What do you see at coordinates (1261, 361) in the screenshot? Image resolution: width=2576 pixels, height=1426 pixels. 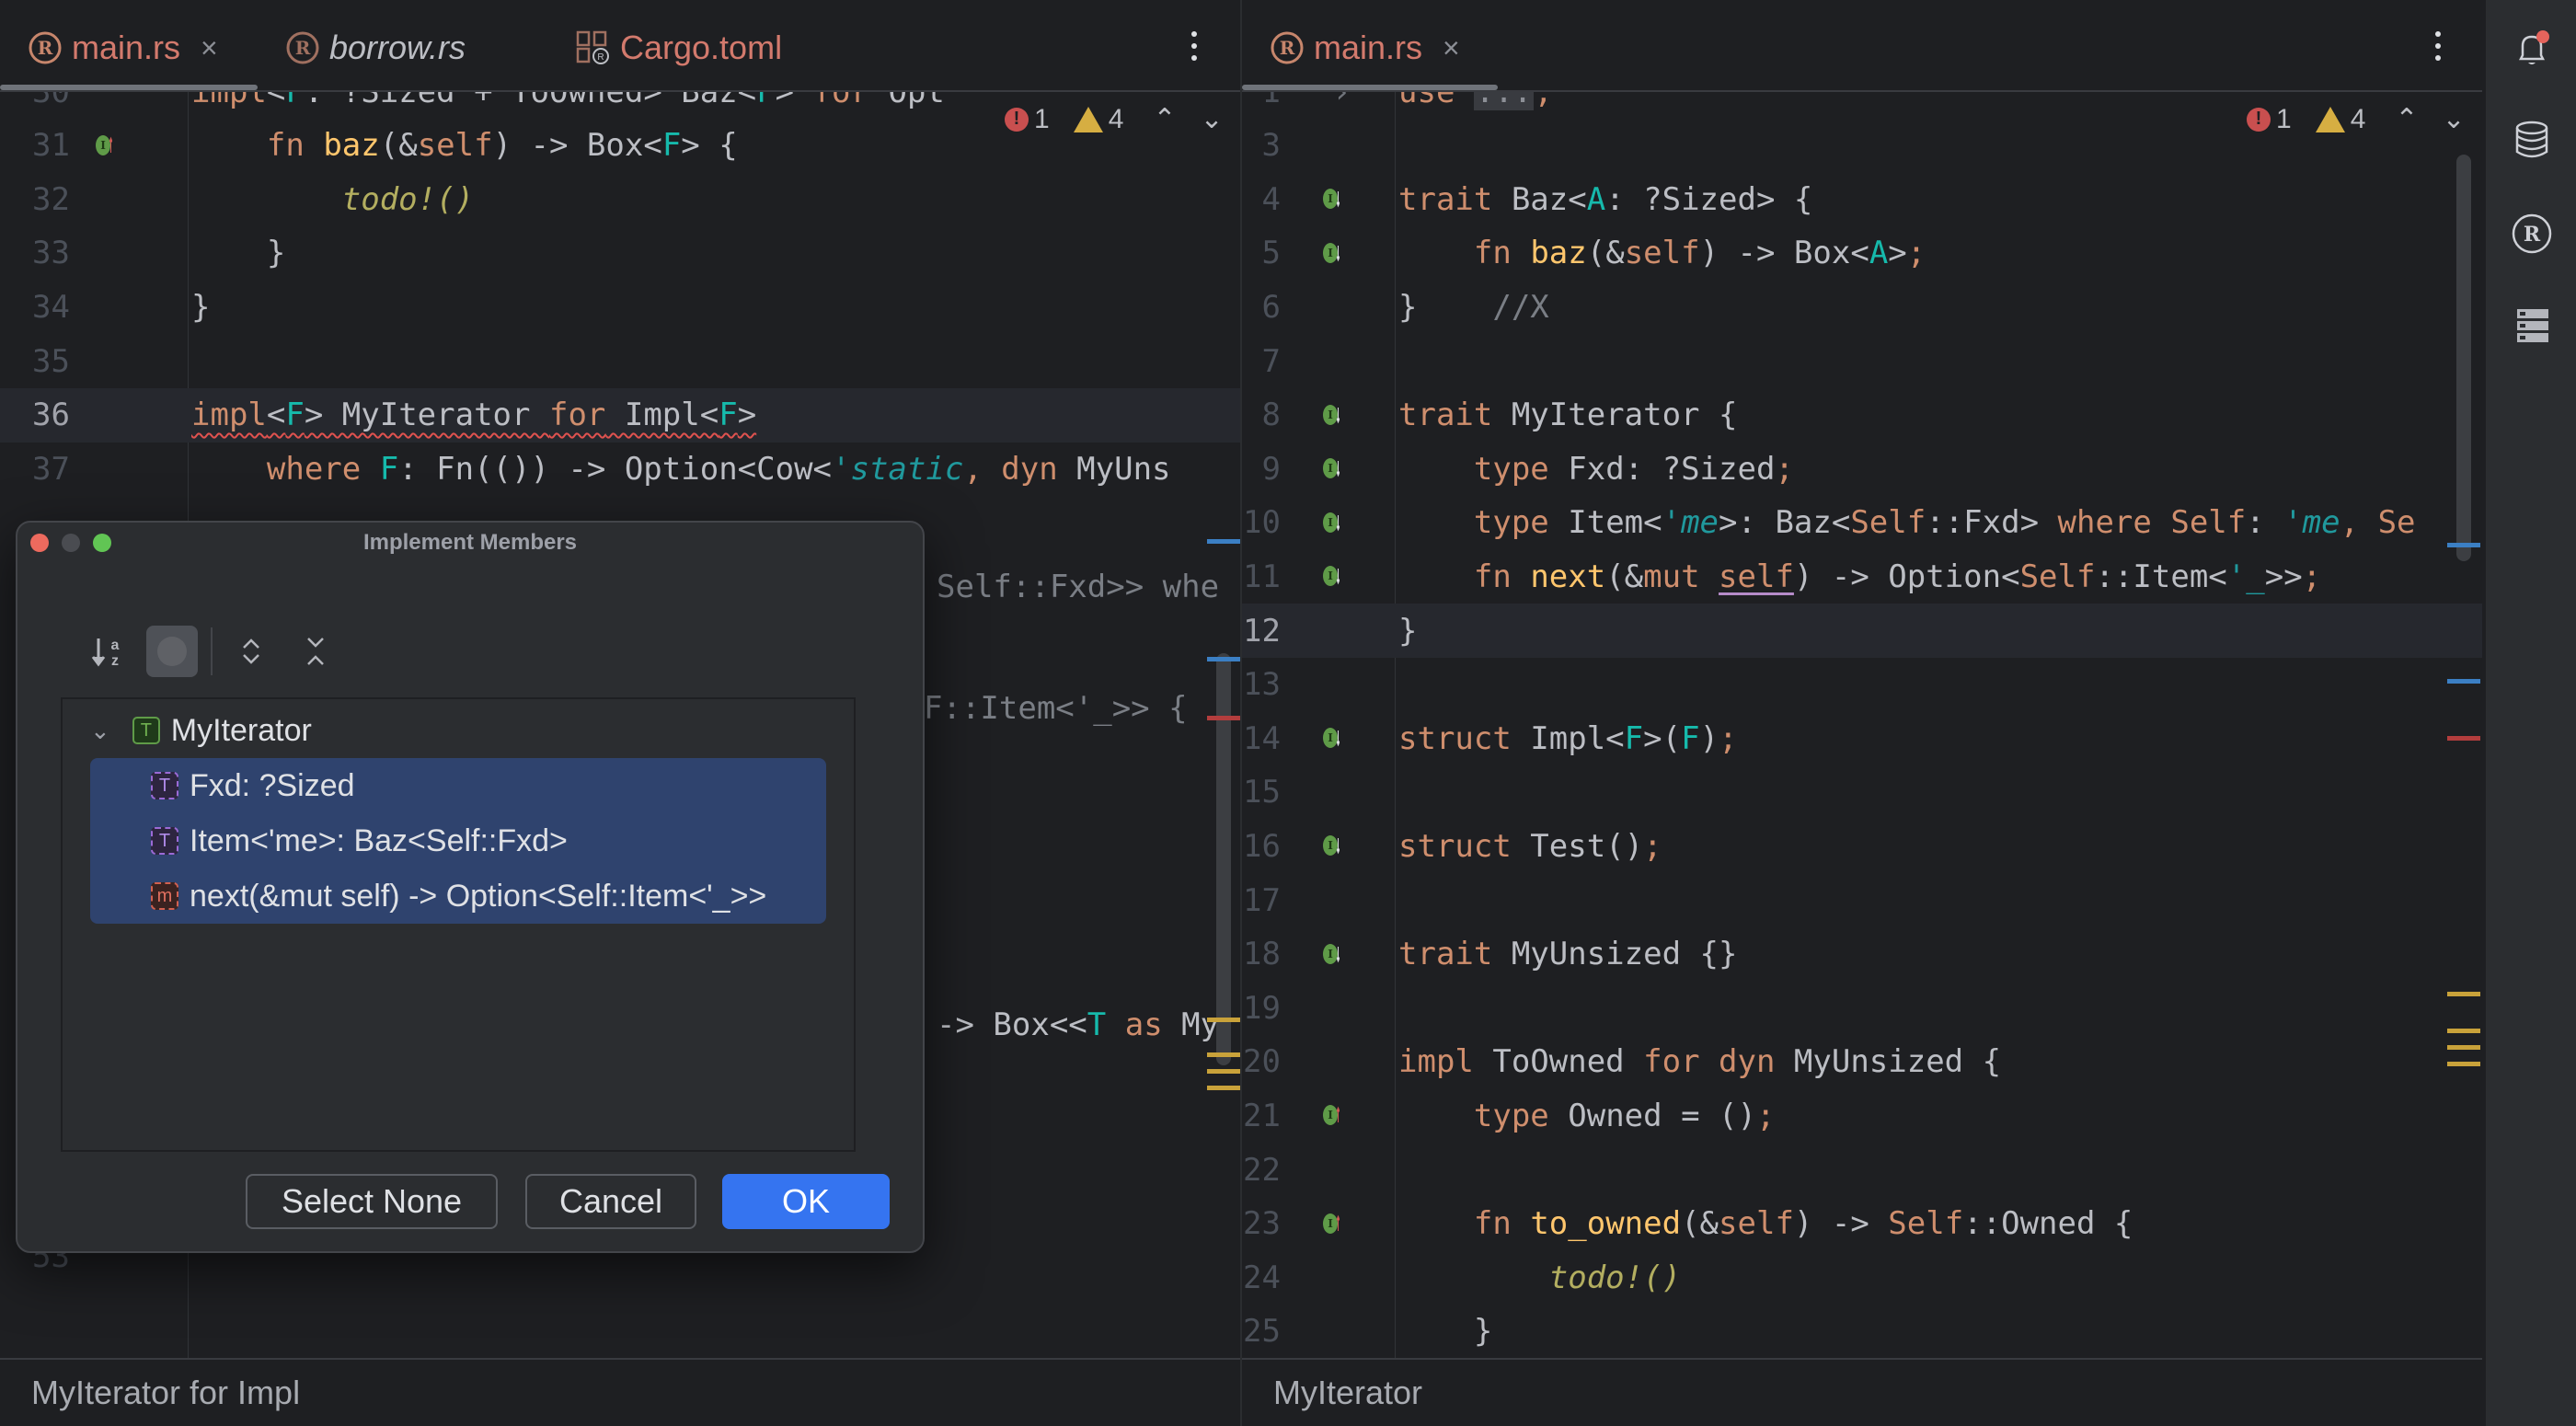 I see `line-number: 7` at bounding box center [1261, 361].